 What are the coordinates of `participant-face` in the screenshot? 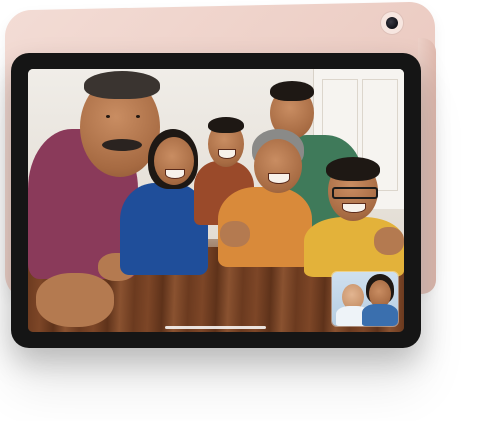 It's located at (278, 166).